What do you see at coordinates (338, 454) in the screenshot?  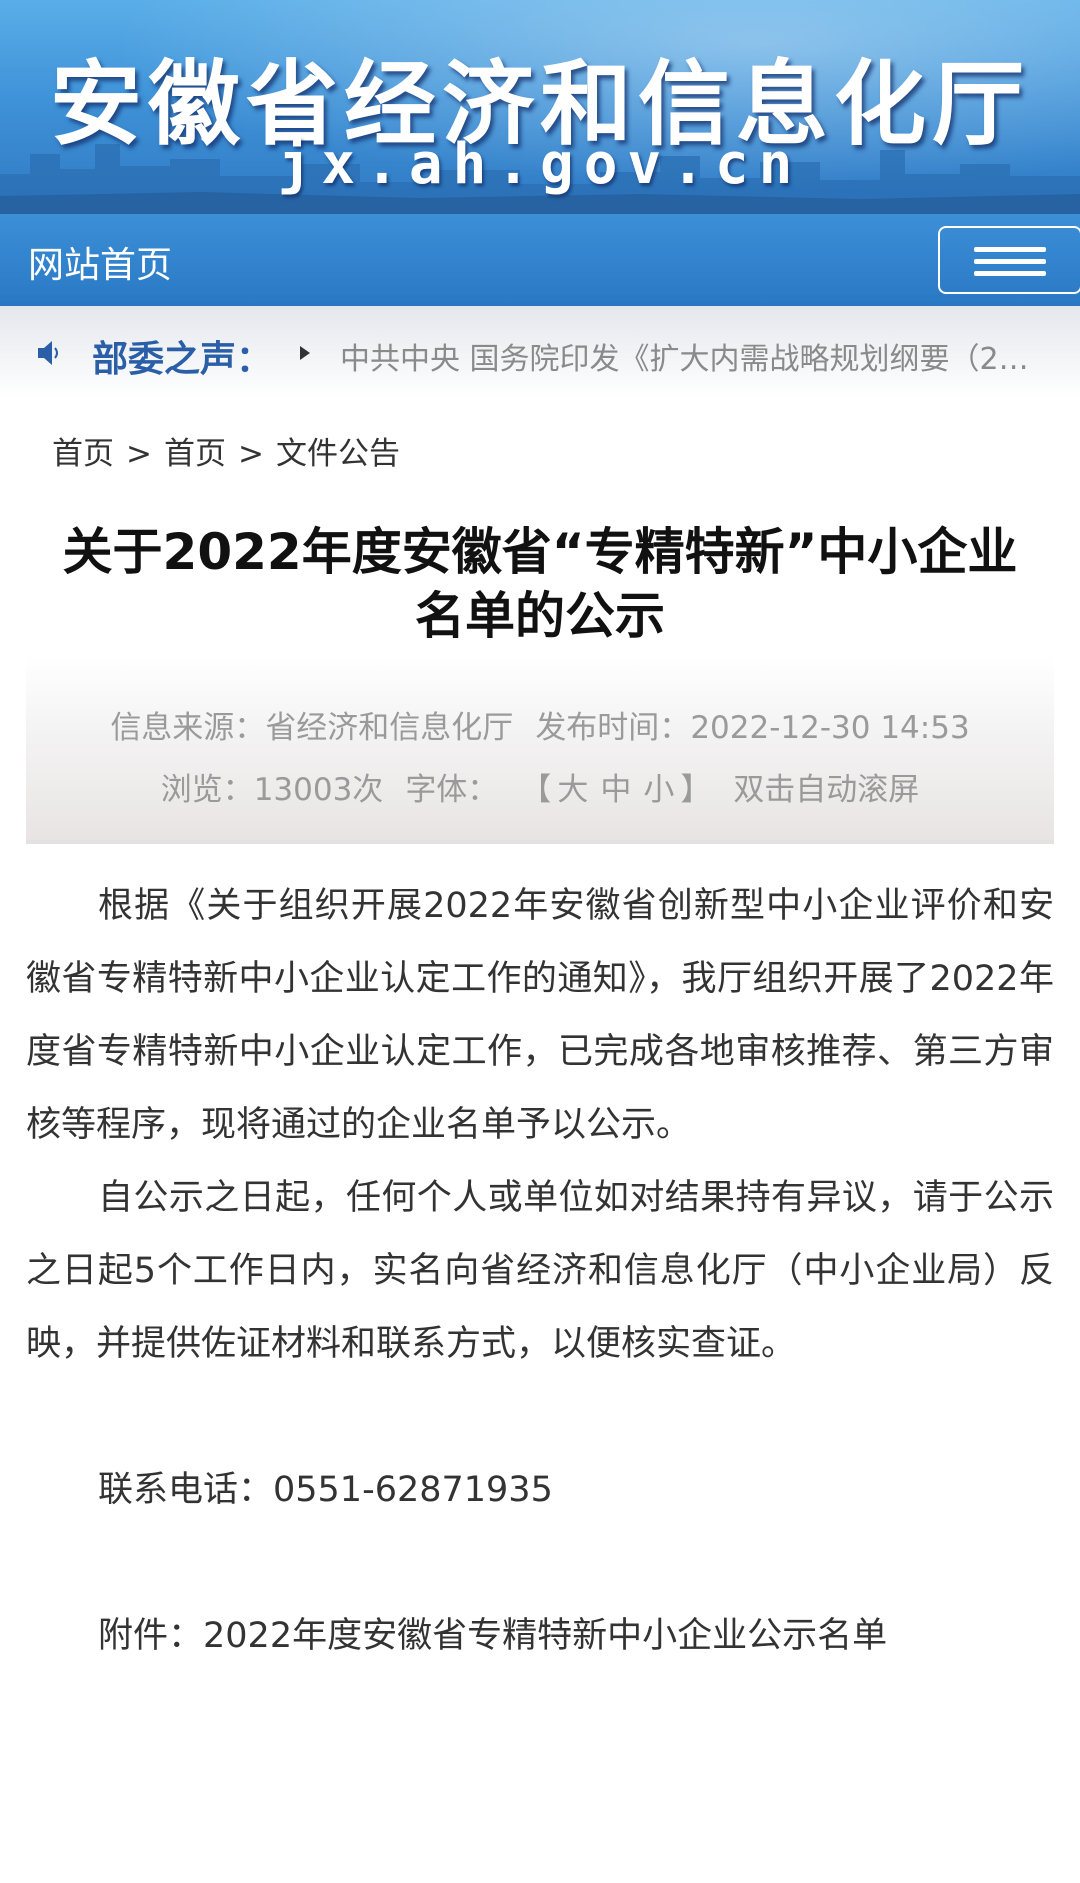 I see `breadcrumb-current: 文件公告` at bounding box center [338, 454].